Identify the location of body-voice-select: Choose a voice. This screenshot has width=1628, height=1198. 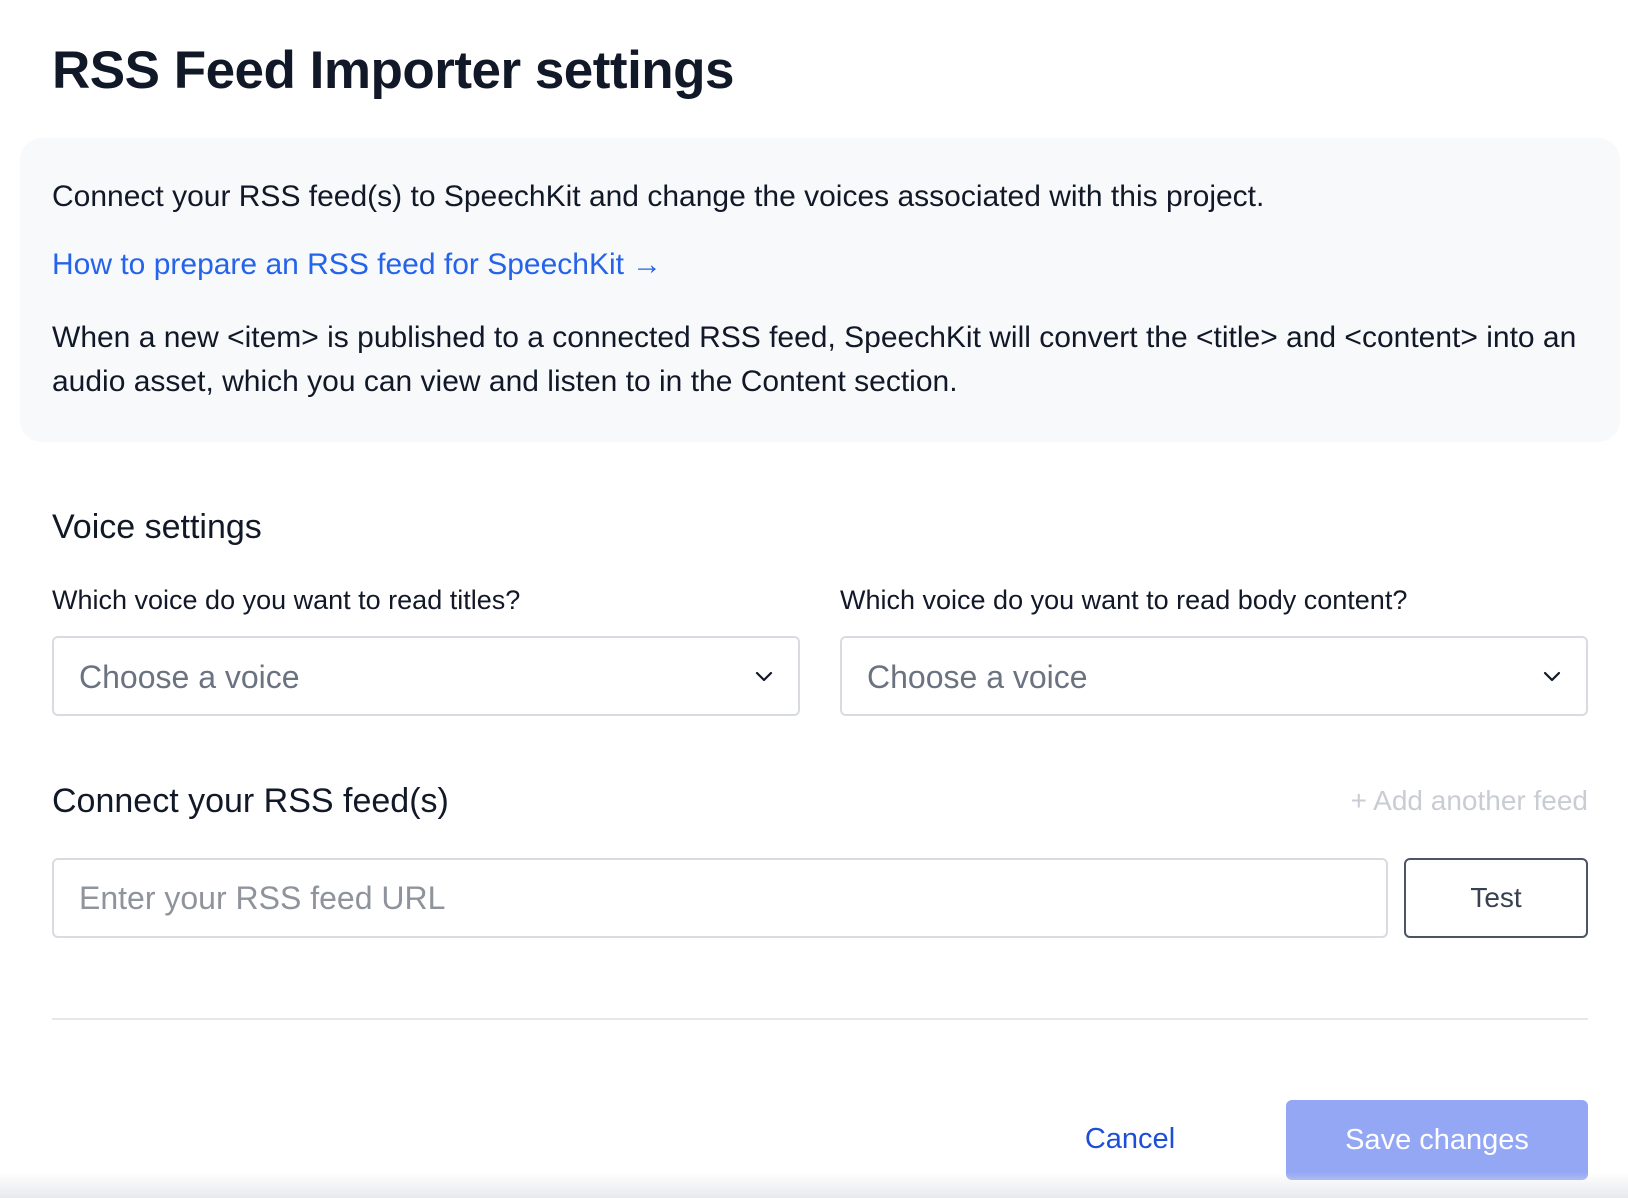
(1214, 676).